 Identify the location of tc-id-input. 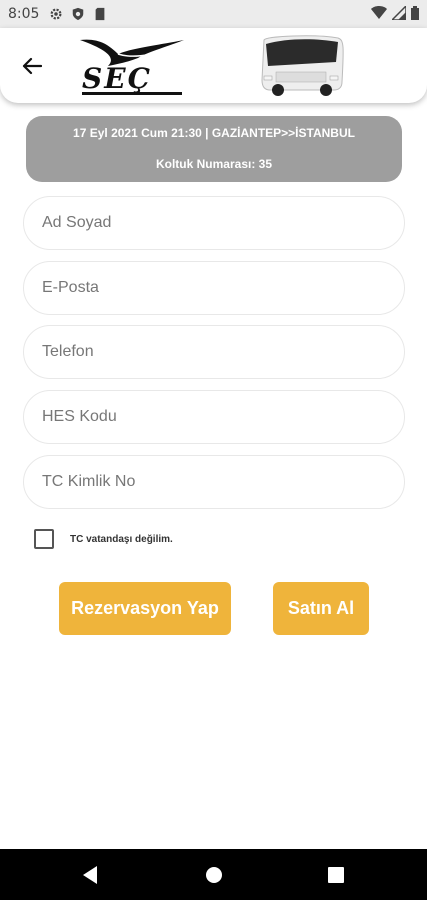
(214, 482).